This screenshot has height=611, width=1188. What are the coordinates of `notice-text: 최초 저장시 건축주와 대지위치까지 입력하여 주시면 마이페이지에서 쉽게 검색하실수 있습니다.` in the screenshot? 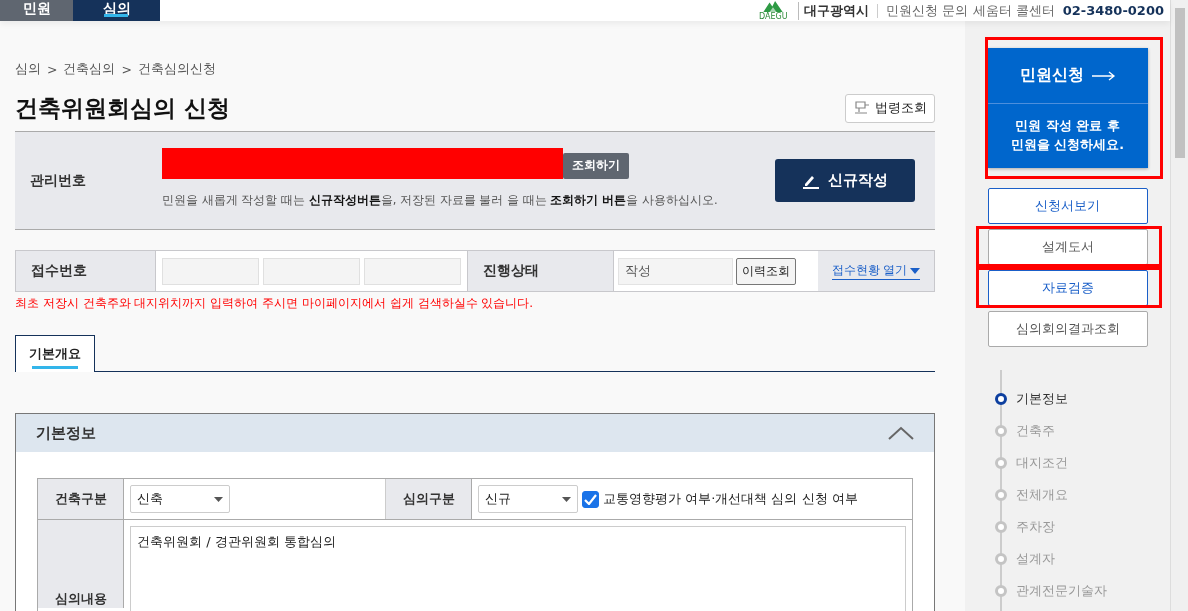 It's located at (275, 303).